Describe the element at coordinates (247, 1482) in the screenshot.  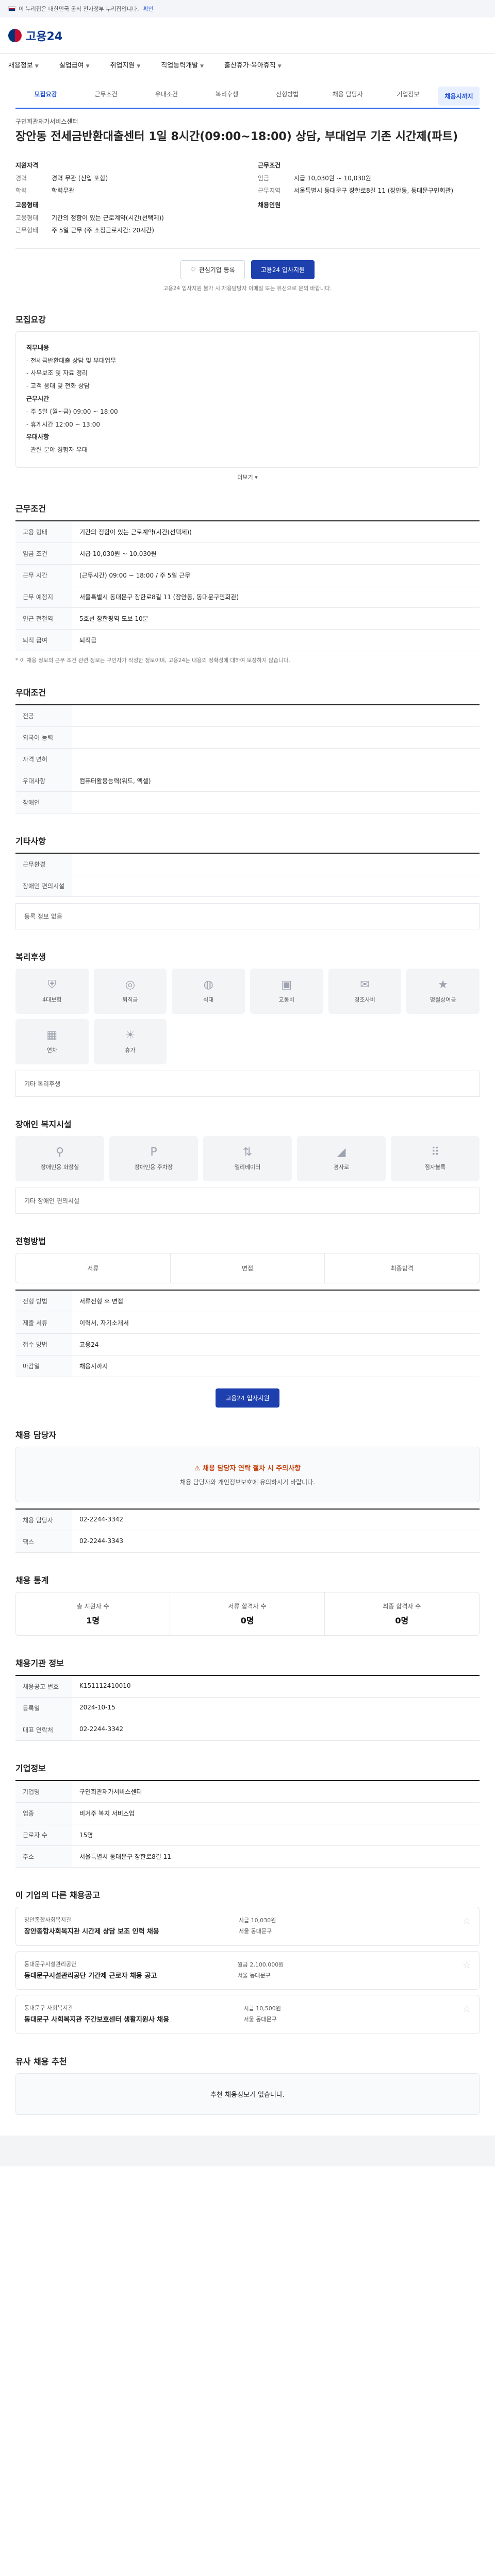
I see `manager-text: 채용 담당자와 개인정보보호에 유의하시기 바랍니다.` at that location.